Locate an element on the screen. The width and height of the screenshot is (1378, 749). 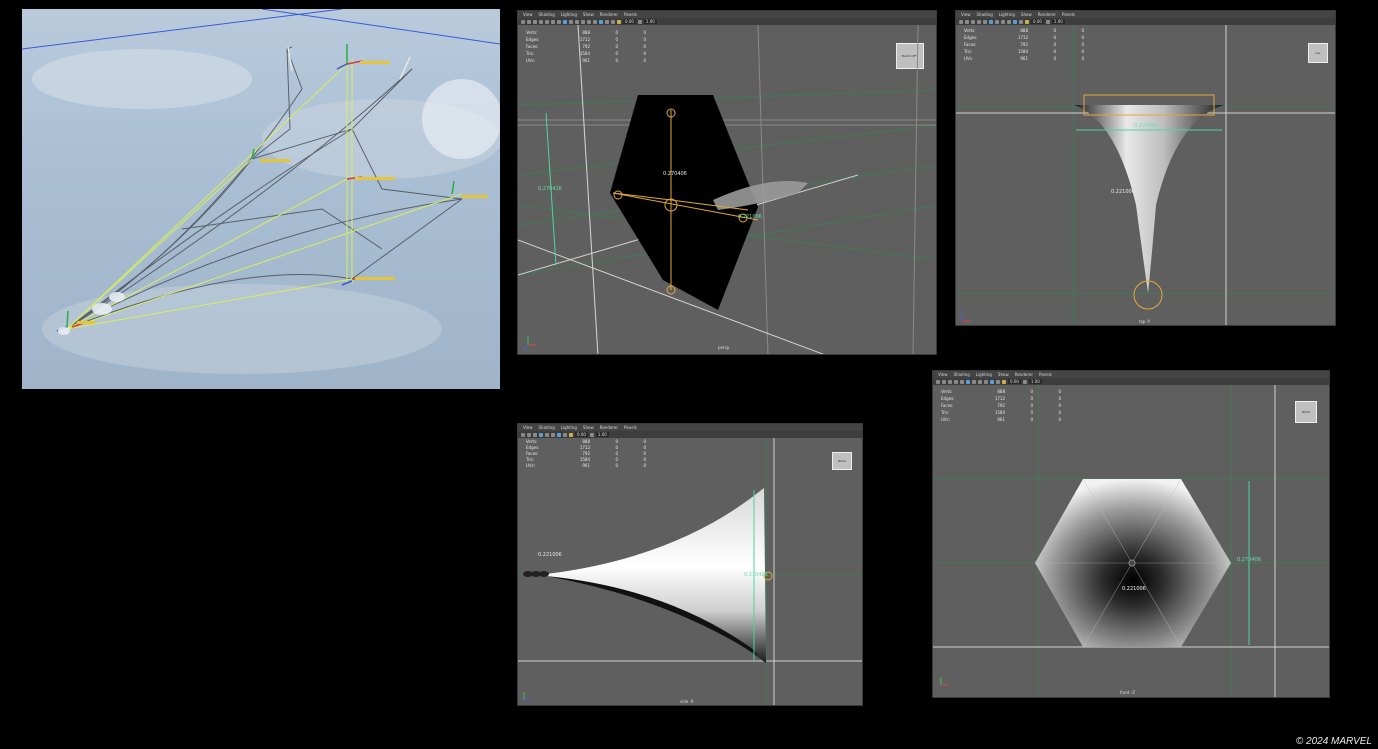
camera-label: side -X is located at coordinates (687, 701).